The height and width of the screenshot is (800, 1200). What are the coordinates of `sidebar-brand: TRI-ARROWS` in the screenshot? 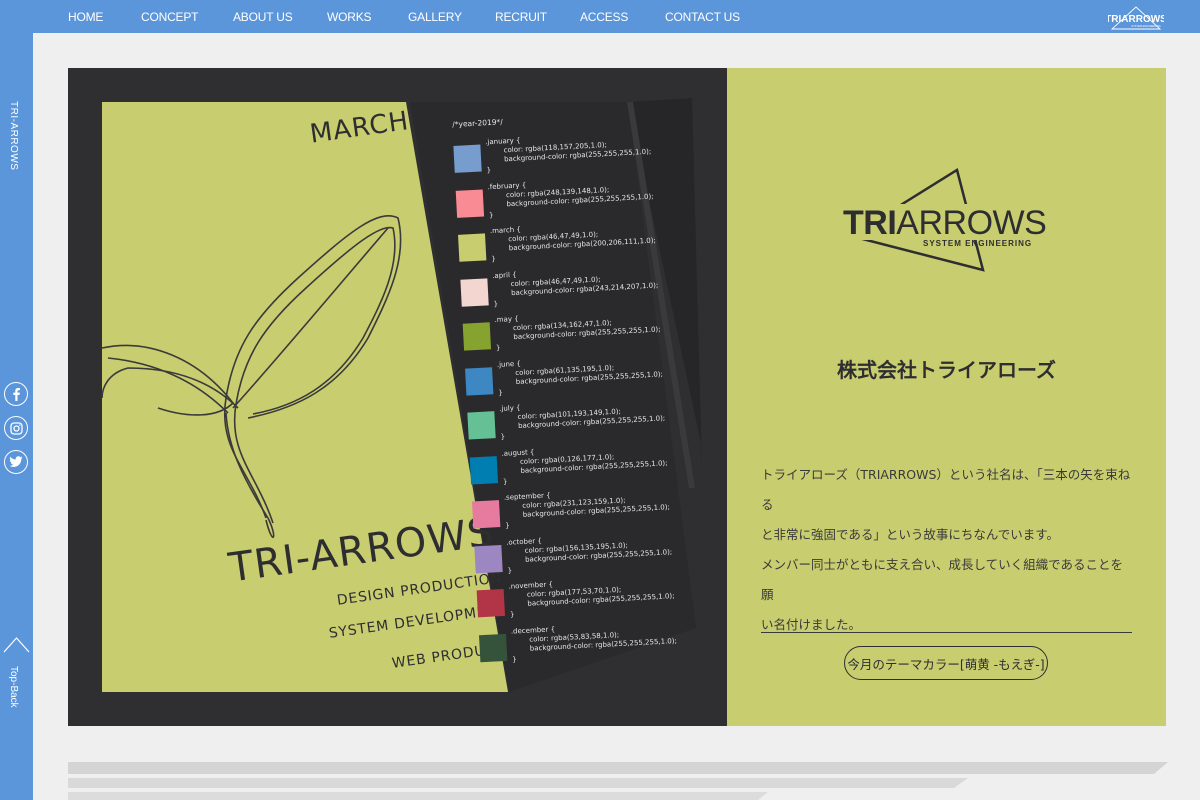 It's located at (13, 136).